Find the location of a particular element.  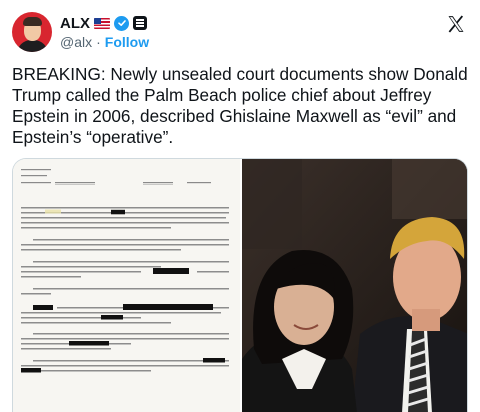

author-name-row: ALX is located at coordinates (103, 23).